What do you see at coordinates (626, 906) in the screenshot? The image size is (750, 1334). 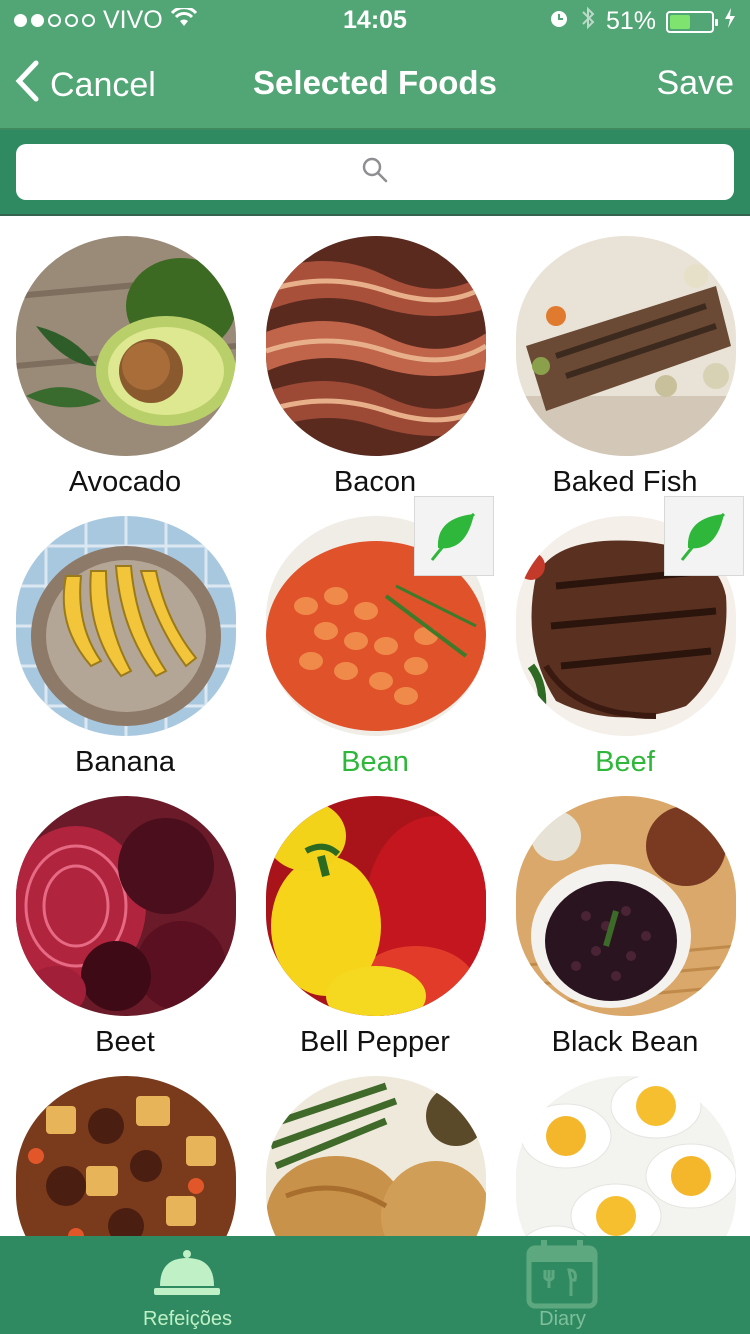 I see `black-bean-image` at bounding box center [626, 906].